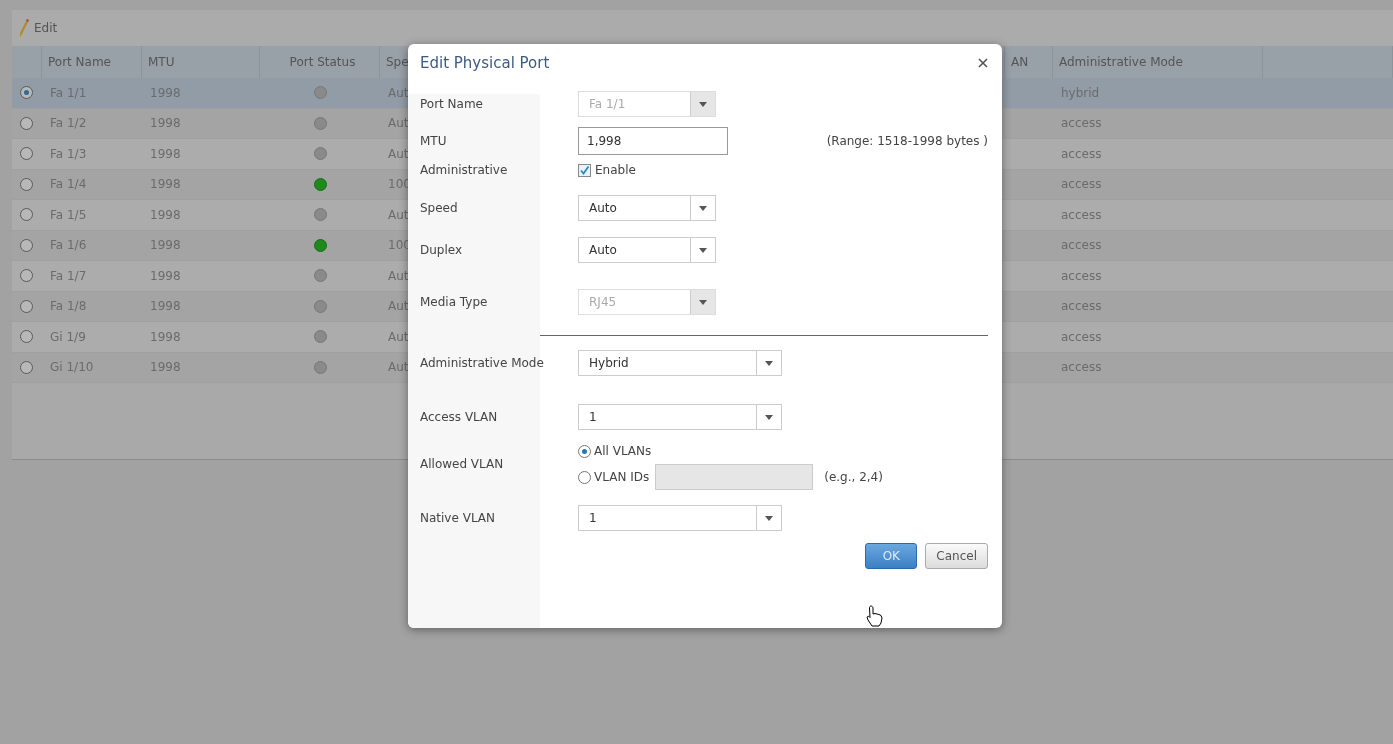 The height and width of the screenshot is (744, 1393). Describe the element at coordinates (397, 62) in the screenshot. I see `column-header: Spe` at that location.